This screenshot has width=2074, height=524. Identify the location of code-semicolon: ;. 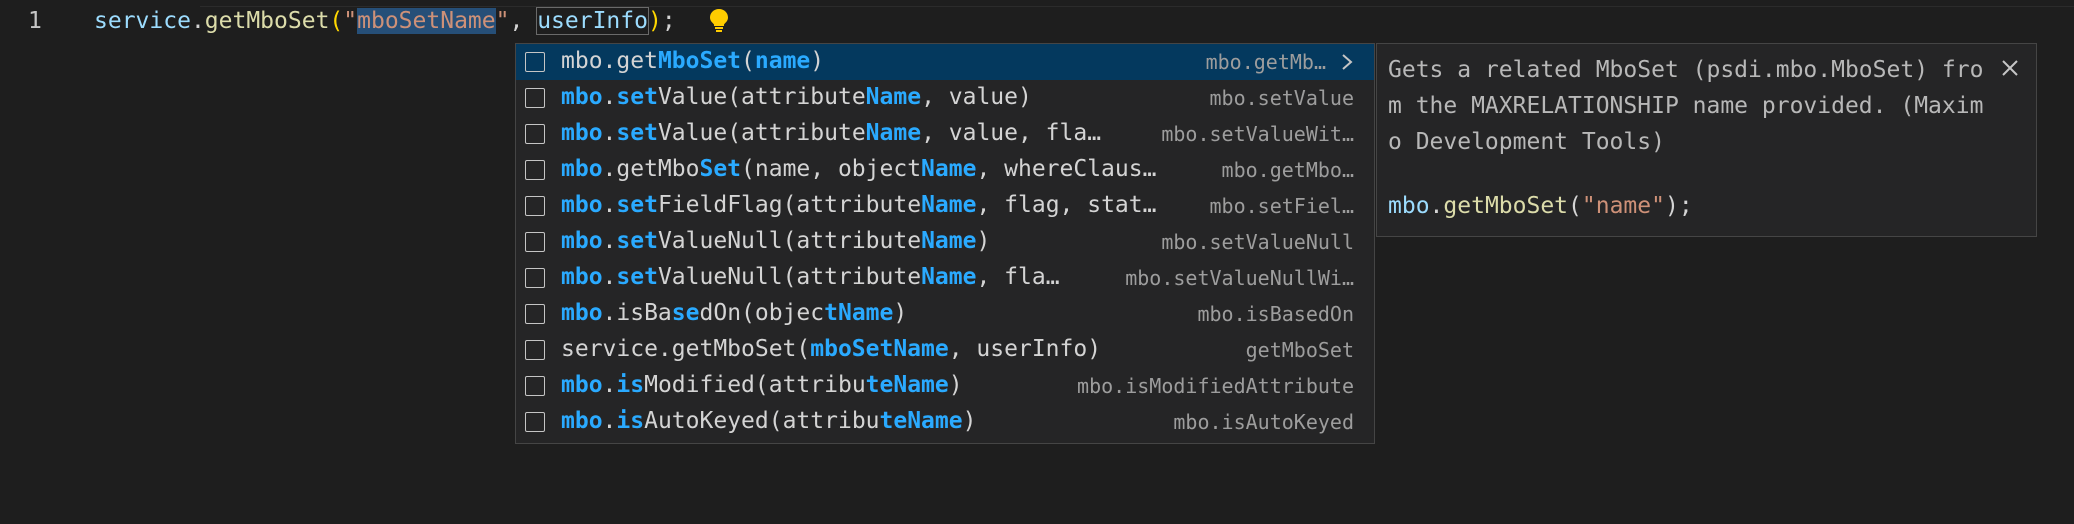
(668, 21).